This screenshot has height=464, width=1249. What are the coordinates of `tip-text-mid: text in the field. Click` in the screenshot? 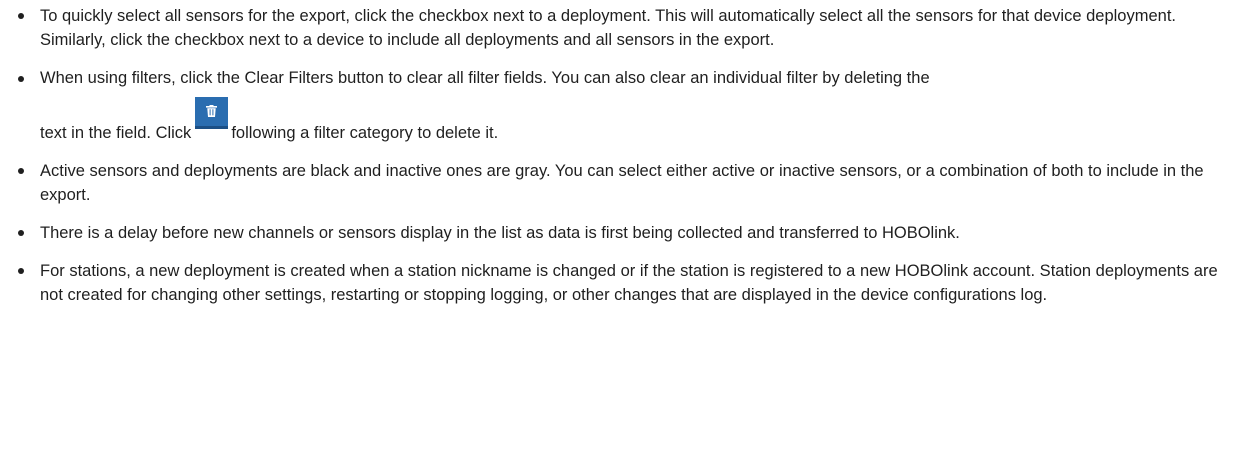 It's located at (116, 133).